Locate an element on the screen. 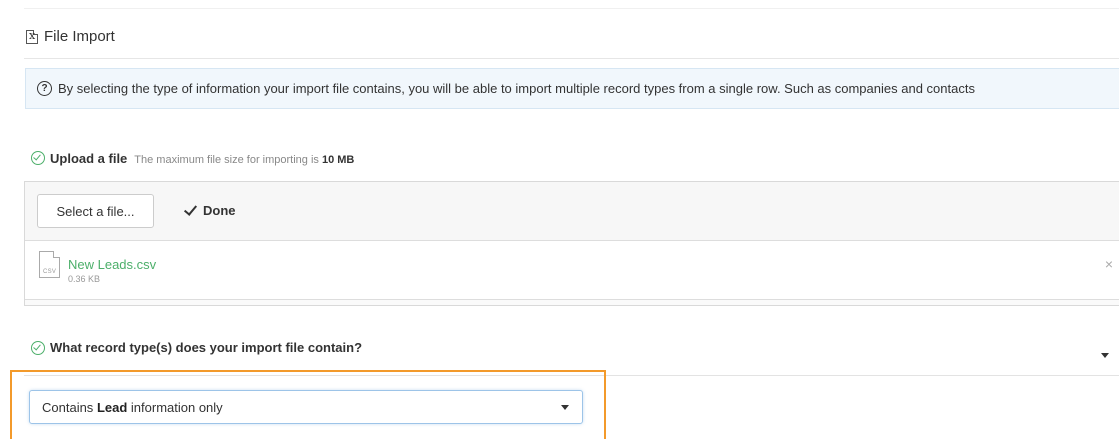  chevron-down-icon is located at coordinates (565, 407).